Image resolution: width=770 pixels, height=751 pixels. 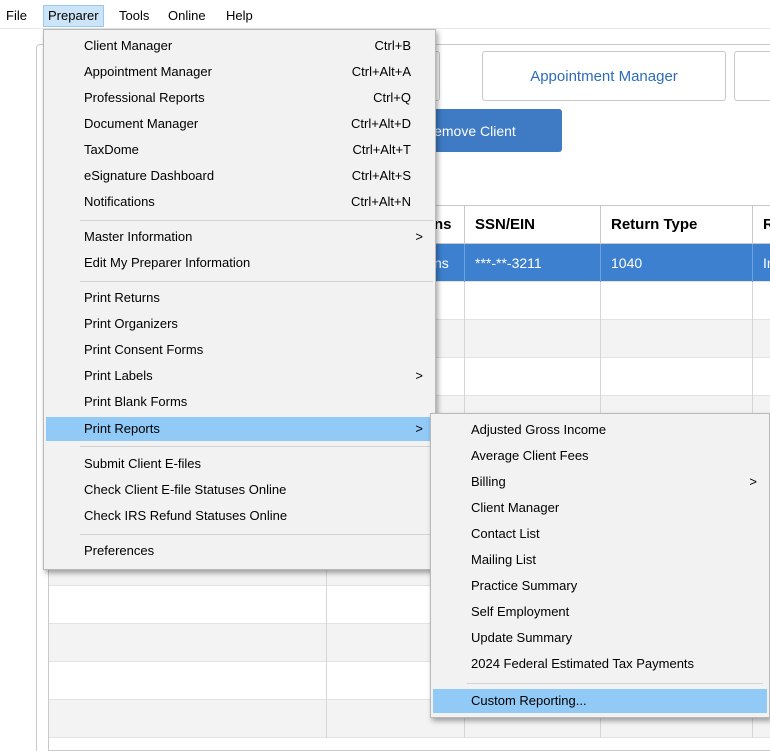 I want to click on menu-item-master-information: Master Information >, so click(x=239, y=237).